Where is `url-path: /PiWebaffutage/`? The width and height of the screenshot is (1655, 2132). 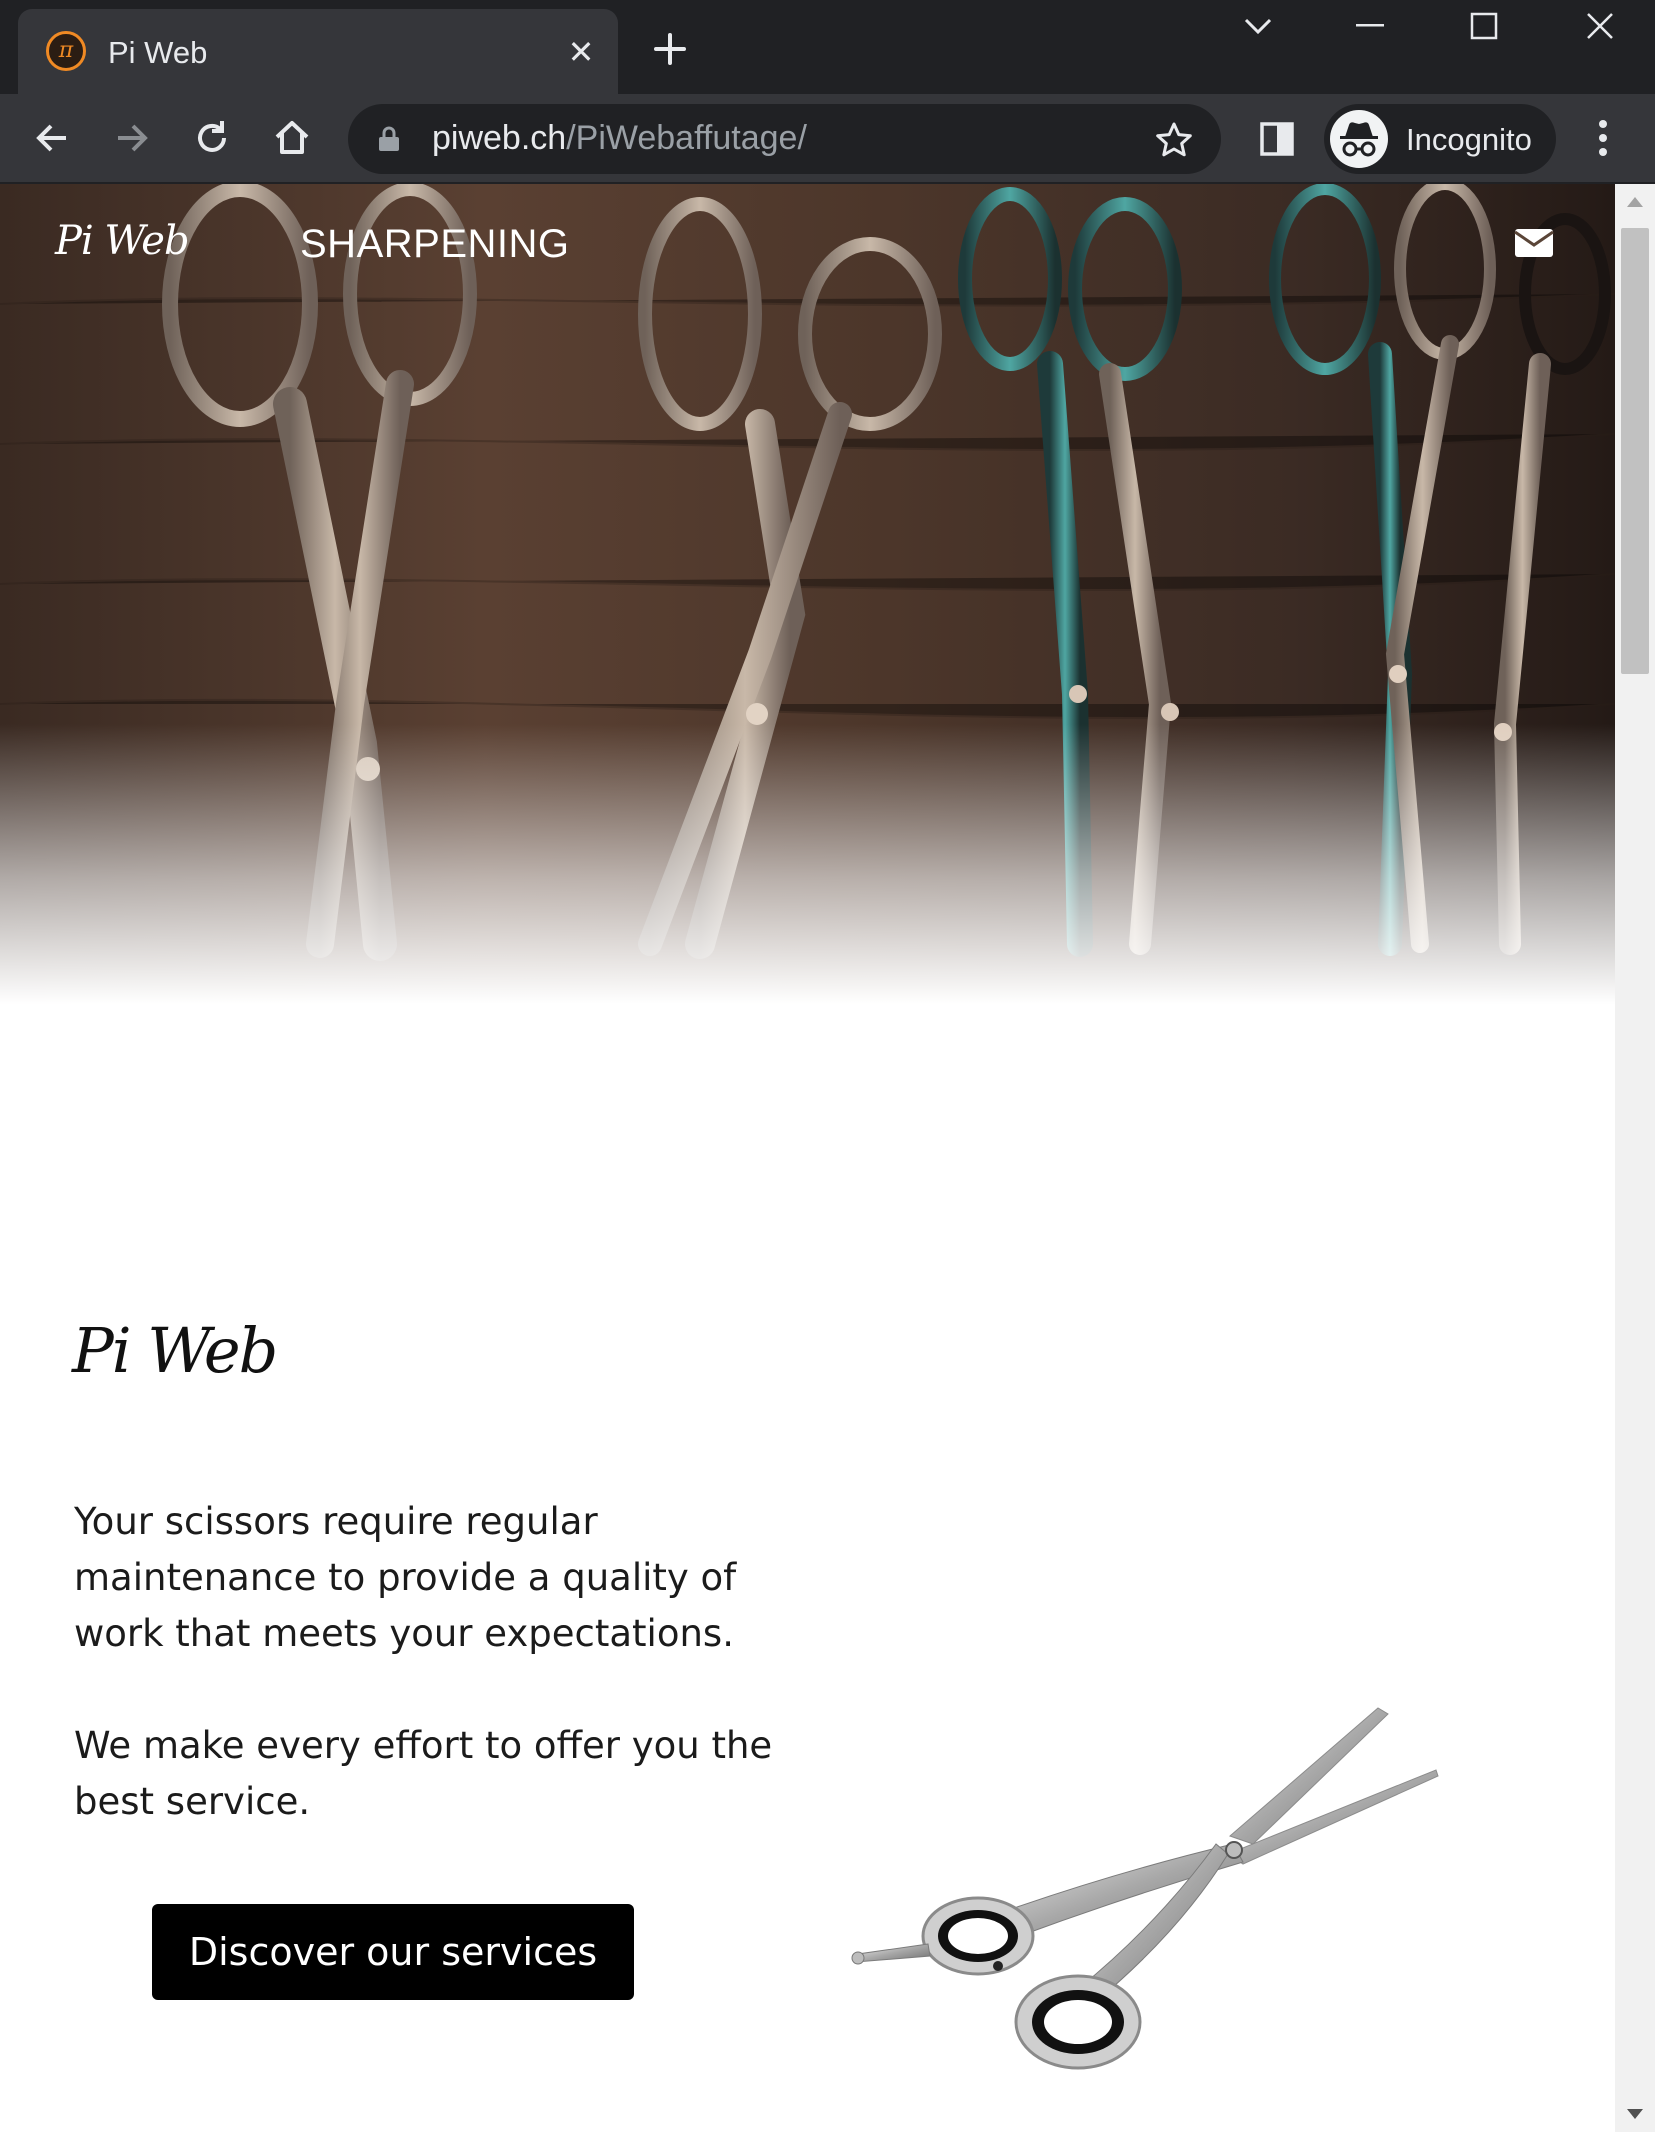 url-path: /PiWebaffutage/ is located at coordinates (686, 138).